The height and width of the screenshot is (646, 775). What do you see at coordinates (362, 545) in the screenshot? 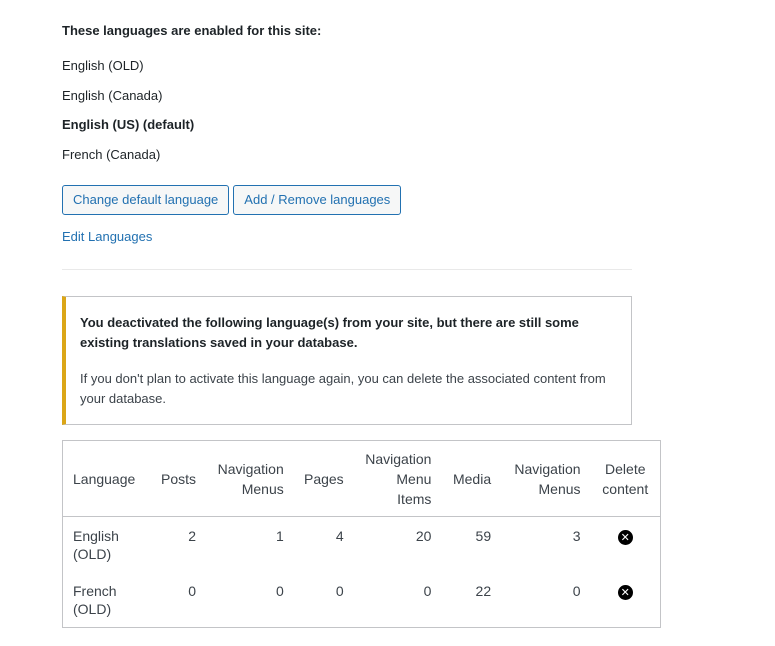
I see `table-row: English (OLD) 2 1 4 20 59 3 ✕` at bounding box center [362, 545].